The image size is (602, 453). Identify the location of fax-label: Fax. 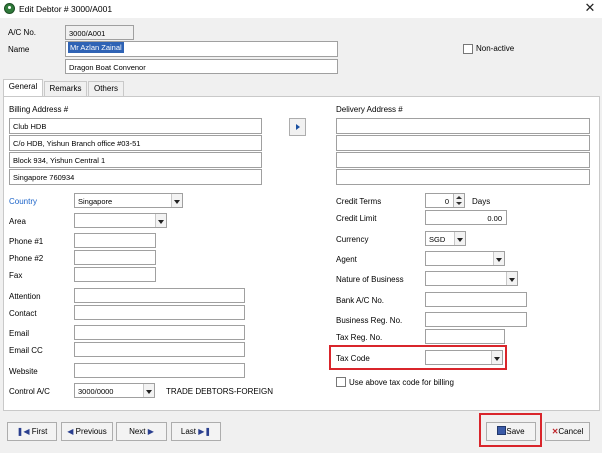
(16, 275).